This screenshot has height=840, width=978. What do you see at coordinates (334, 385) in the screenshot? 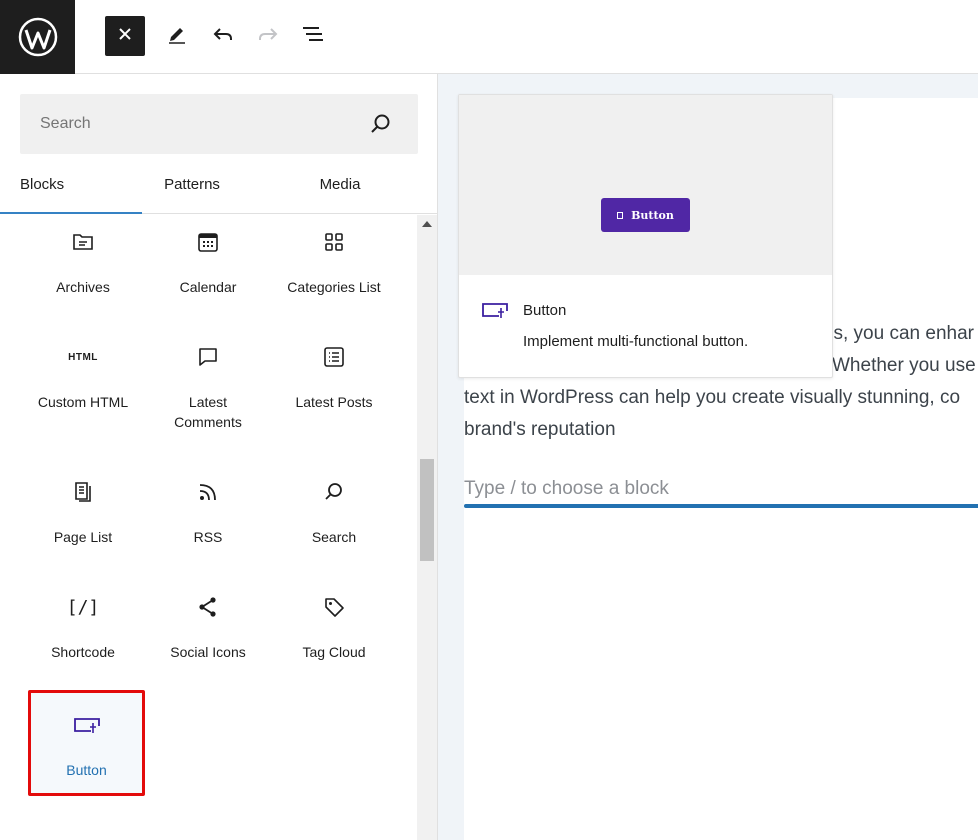
I see `block-latest-posts: Latest Posts` at bounding box center [334, 385].